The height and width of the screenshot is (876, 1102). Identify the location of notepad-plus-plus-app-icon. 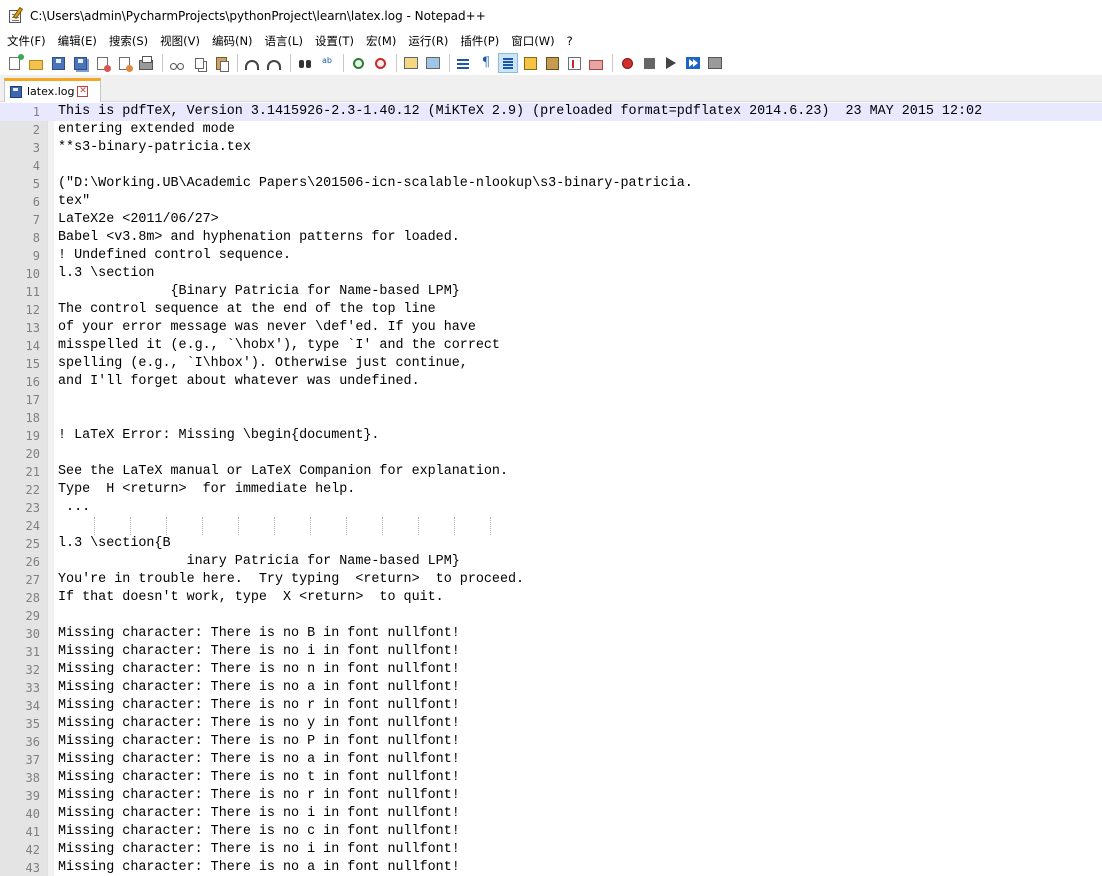
(16, 15).